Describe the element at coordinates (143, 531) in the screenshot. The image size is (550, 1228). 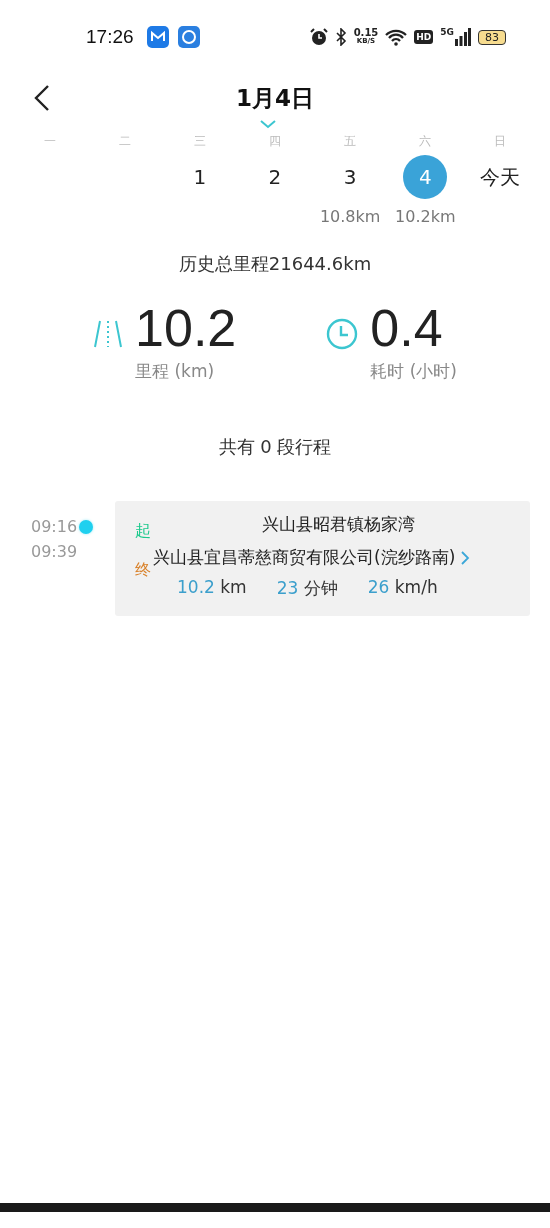
I see `start-marker: 起` at that location.